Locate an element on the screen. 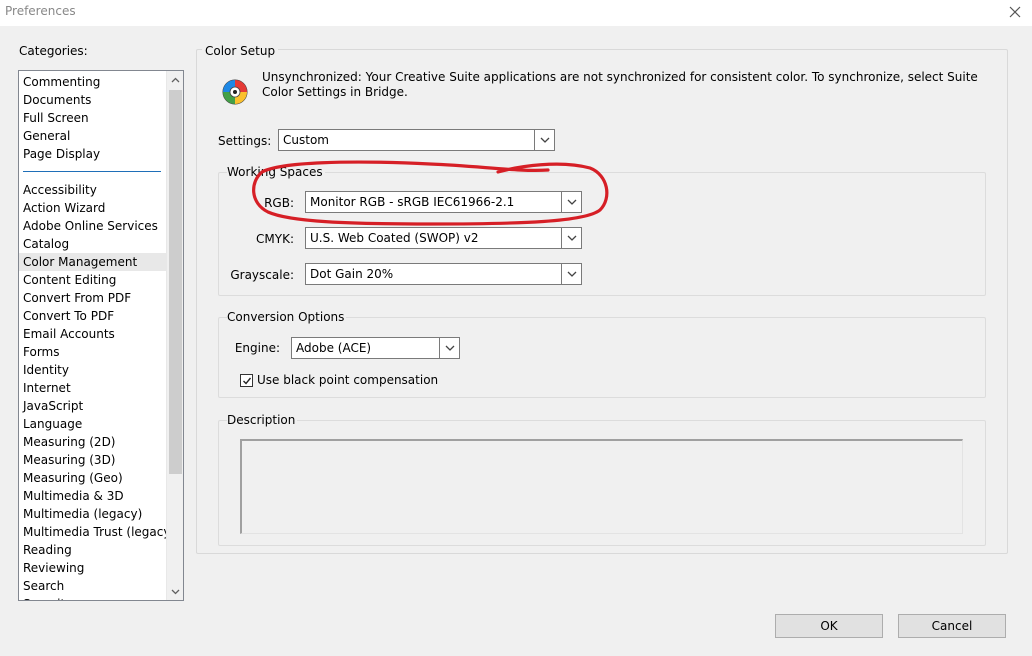 This screenshot has width=1032, height=656. settings-select: Custom is located at coordinates (416, 140).